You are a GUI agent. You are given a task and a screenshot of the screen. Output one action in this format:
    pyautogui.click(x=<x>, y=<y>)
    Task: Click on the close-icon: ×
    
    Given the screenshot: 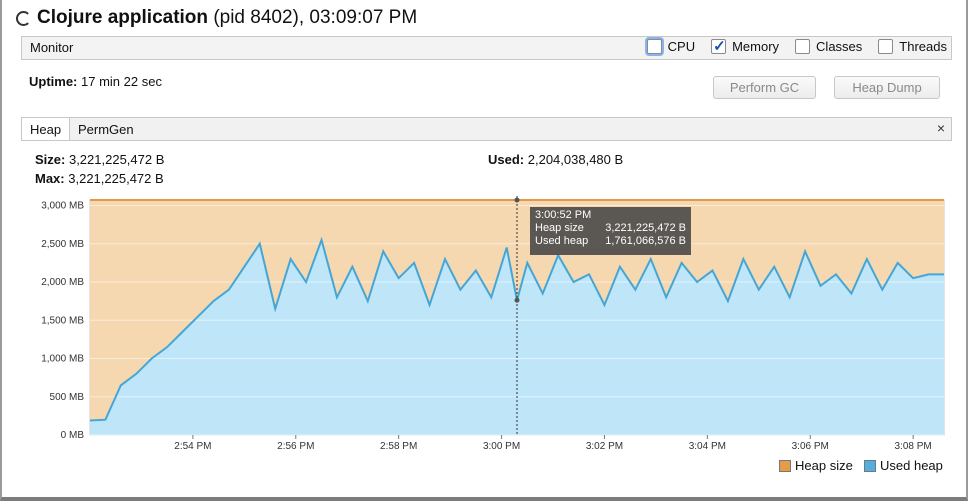 What is the action you would take?
    pyautogui.click(x=941, y=128)
    